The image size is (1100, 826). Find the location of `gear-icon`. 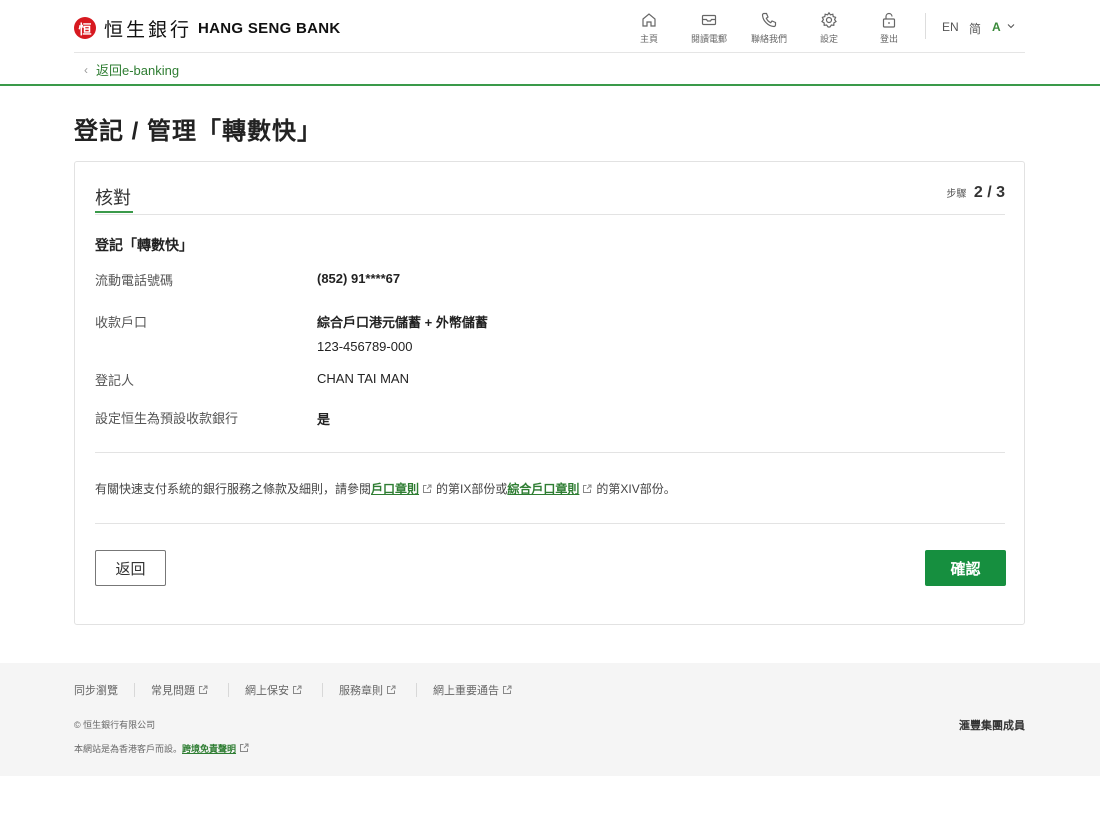

gear-icon is located at coordinates (829, 19).